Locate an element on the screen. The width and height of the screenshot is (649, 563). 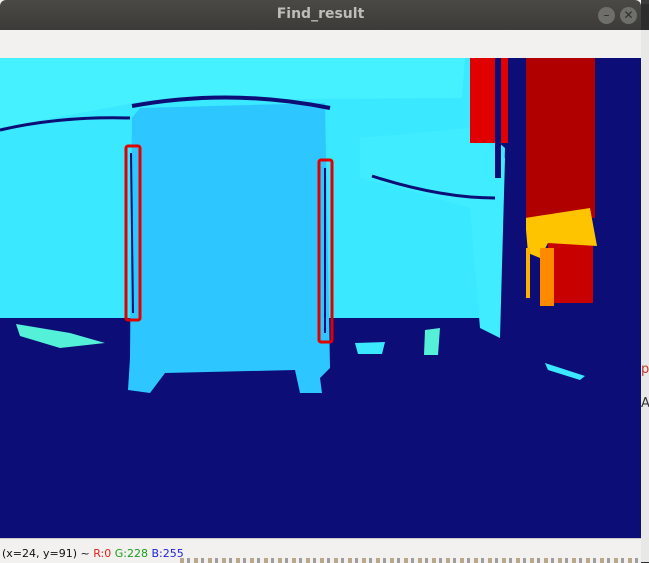
status-bar: (x=24, y=91) ~ R:0 G:228 B:255 is located at coordinates (320, 550).